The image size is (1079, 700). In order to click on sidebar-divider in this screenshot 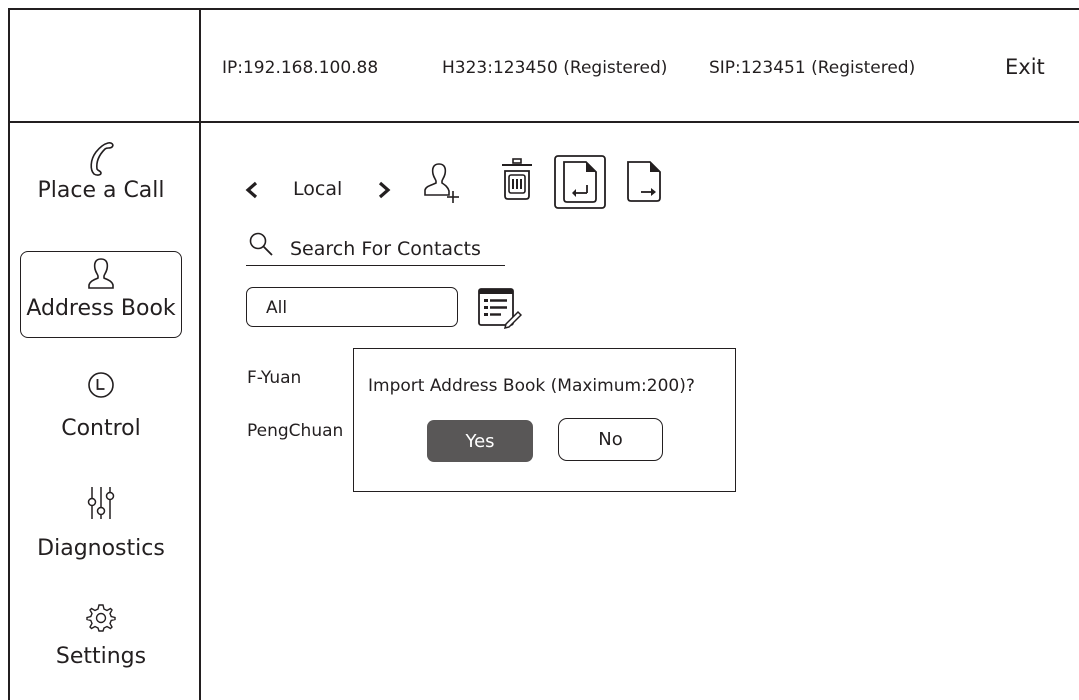, I will do `click(200, 354)`.